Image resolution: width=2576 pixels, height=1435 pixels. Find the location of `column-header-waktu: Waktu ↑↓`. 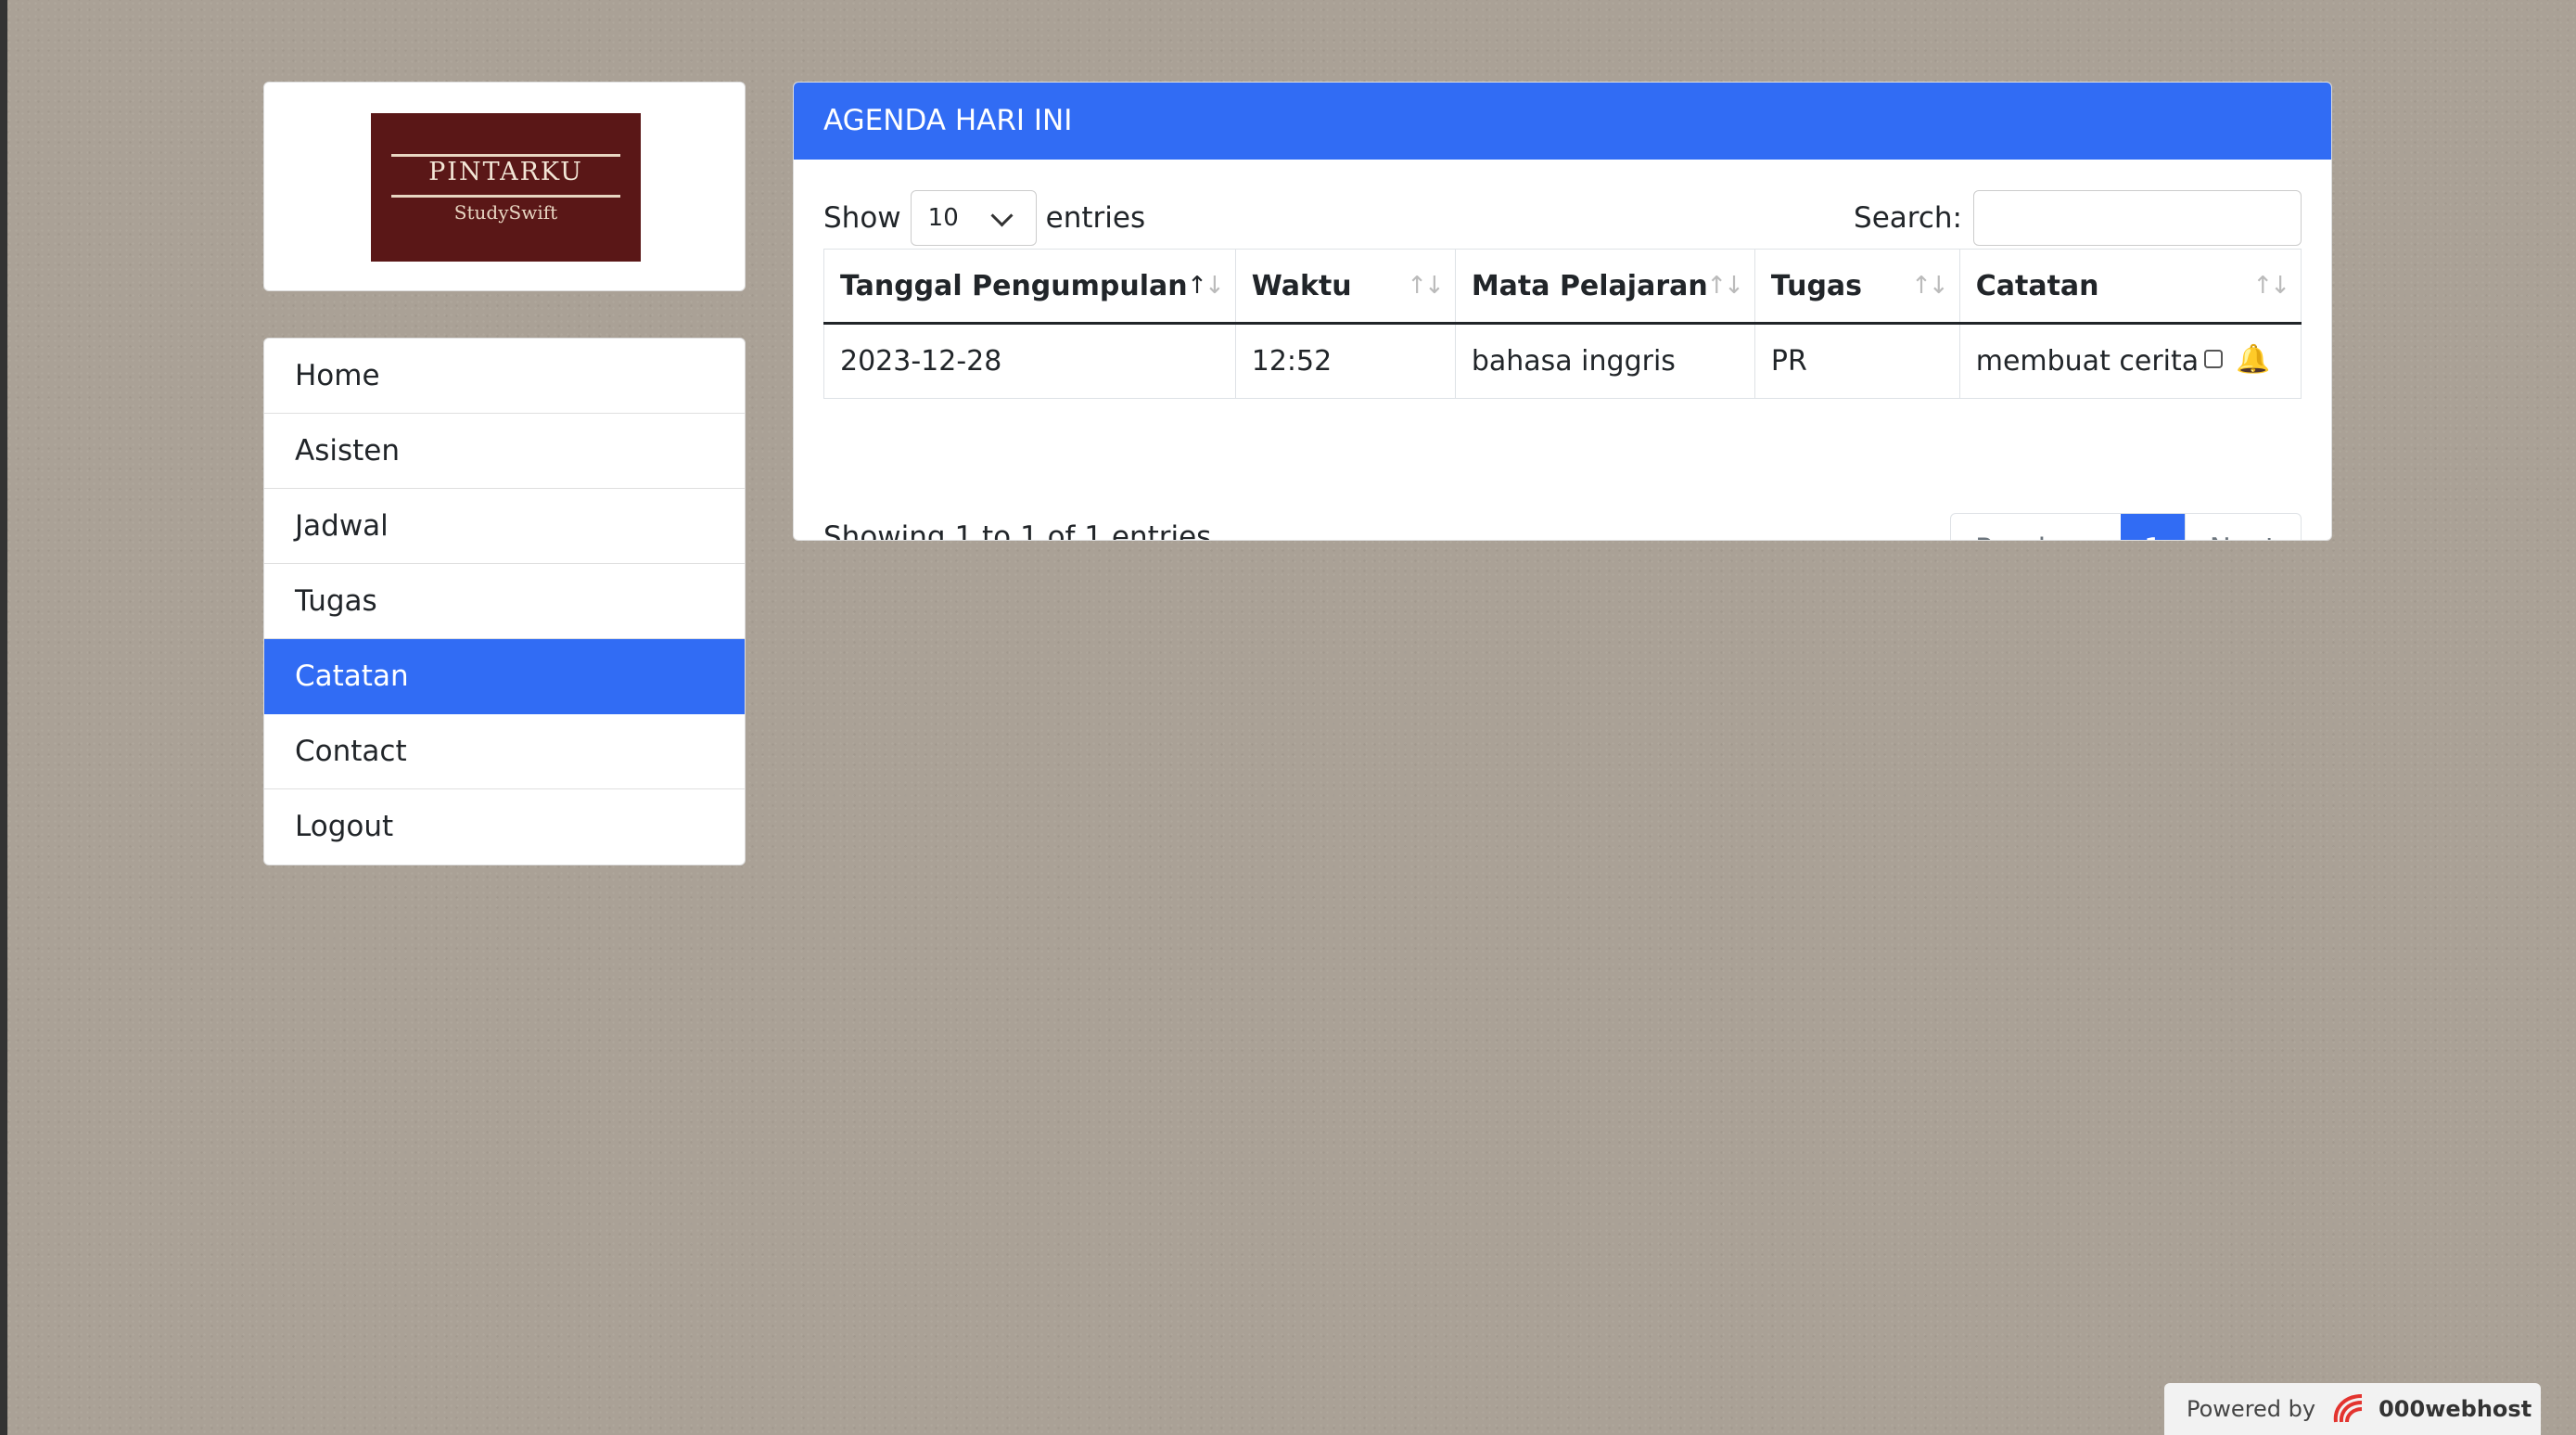

column-header-waktu: Waktu ↑↓ is located at coordinates (1345, 287).